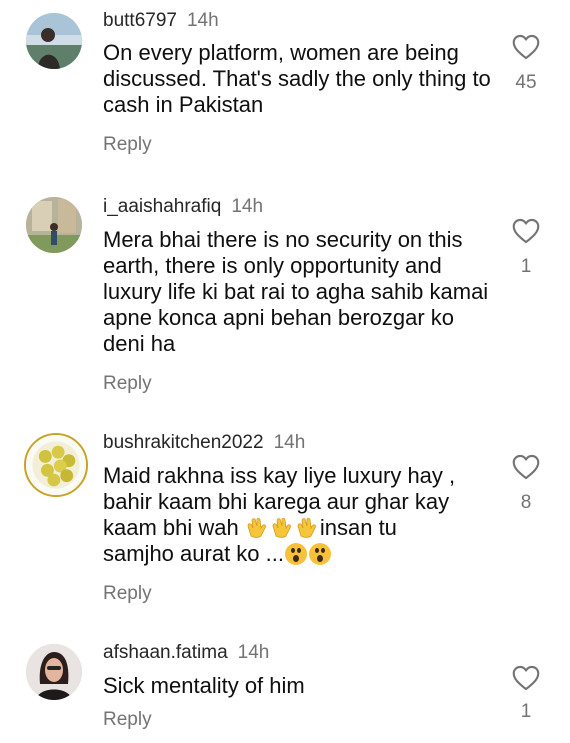 The image size is (570, 743). I want to click on like-count: 8, so click(526, 502).